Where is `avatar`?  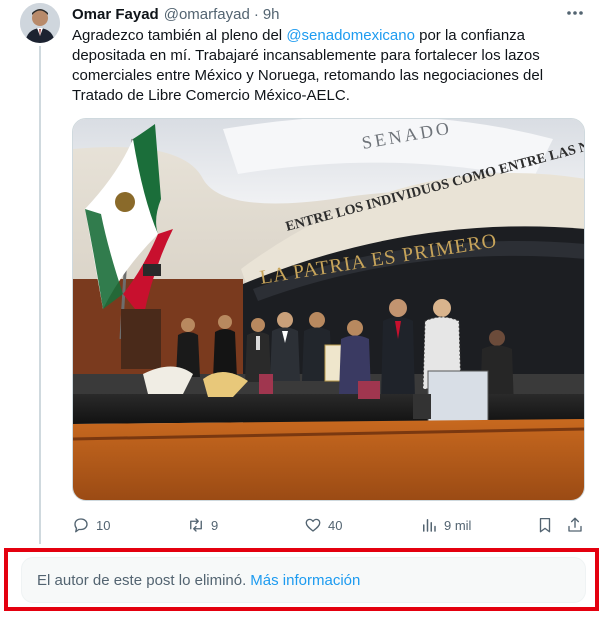 avatar is located at coordinates (40, 23).